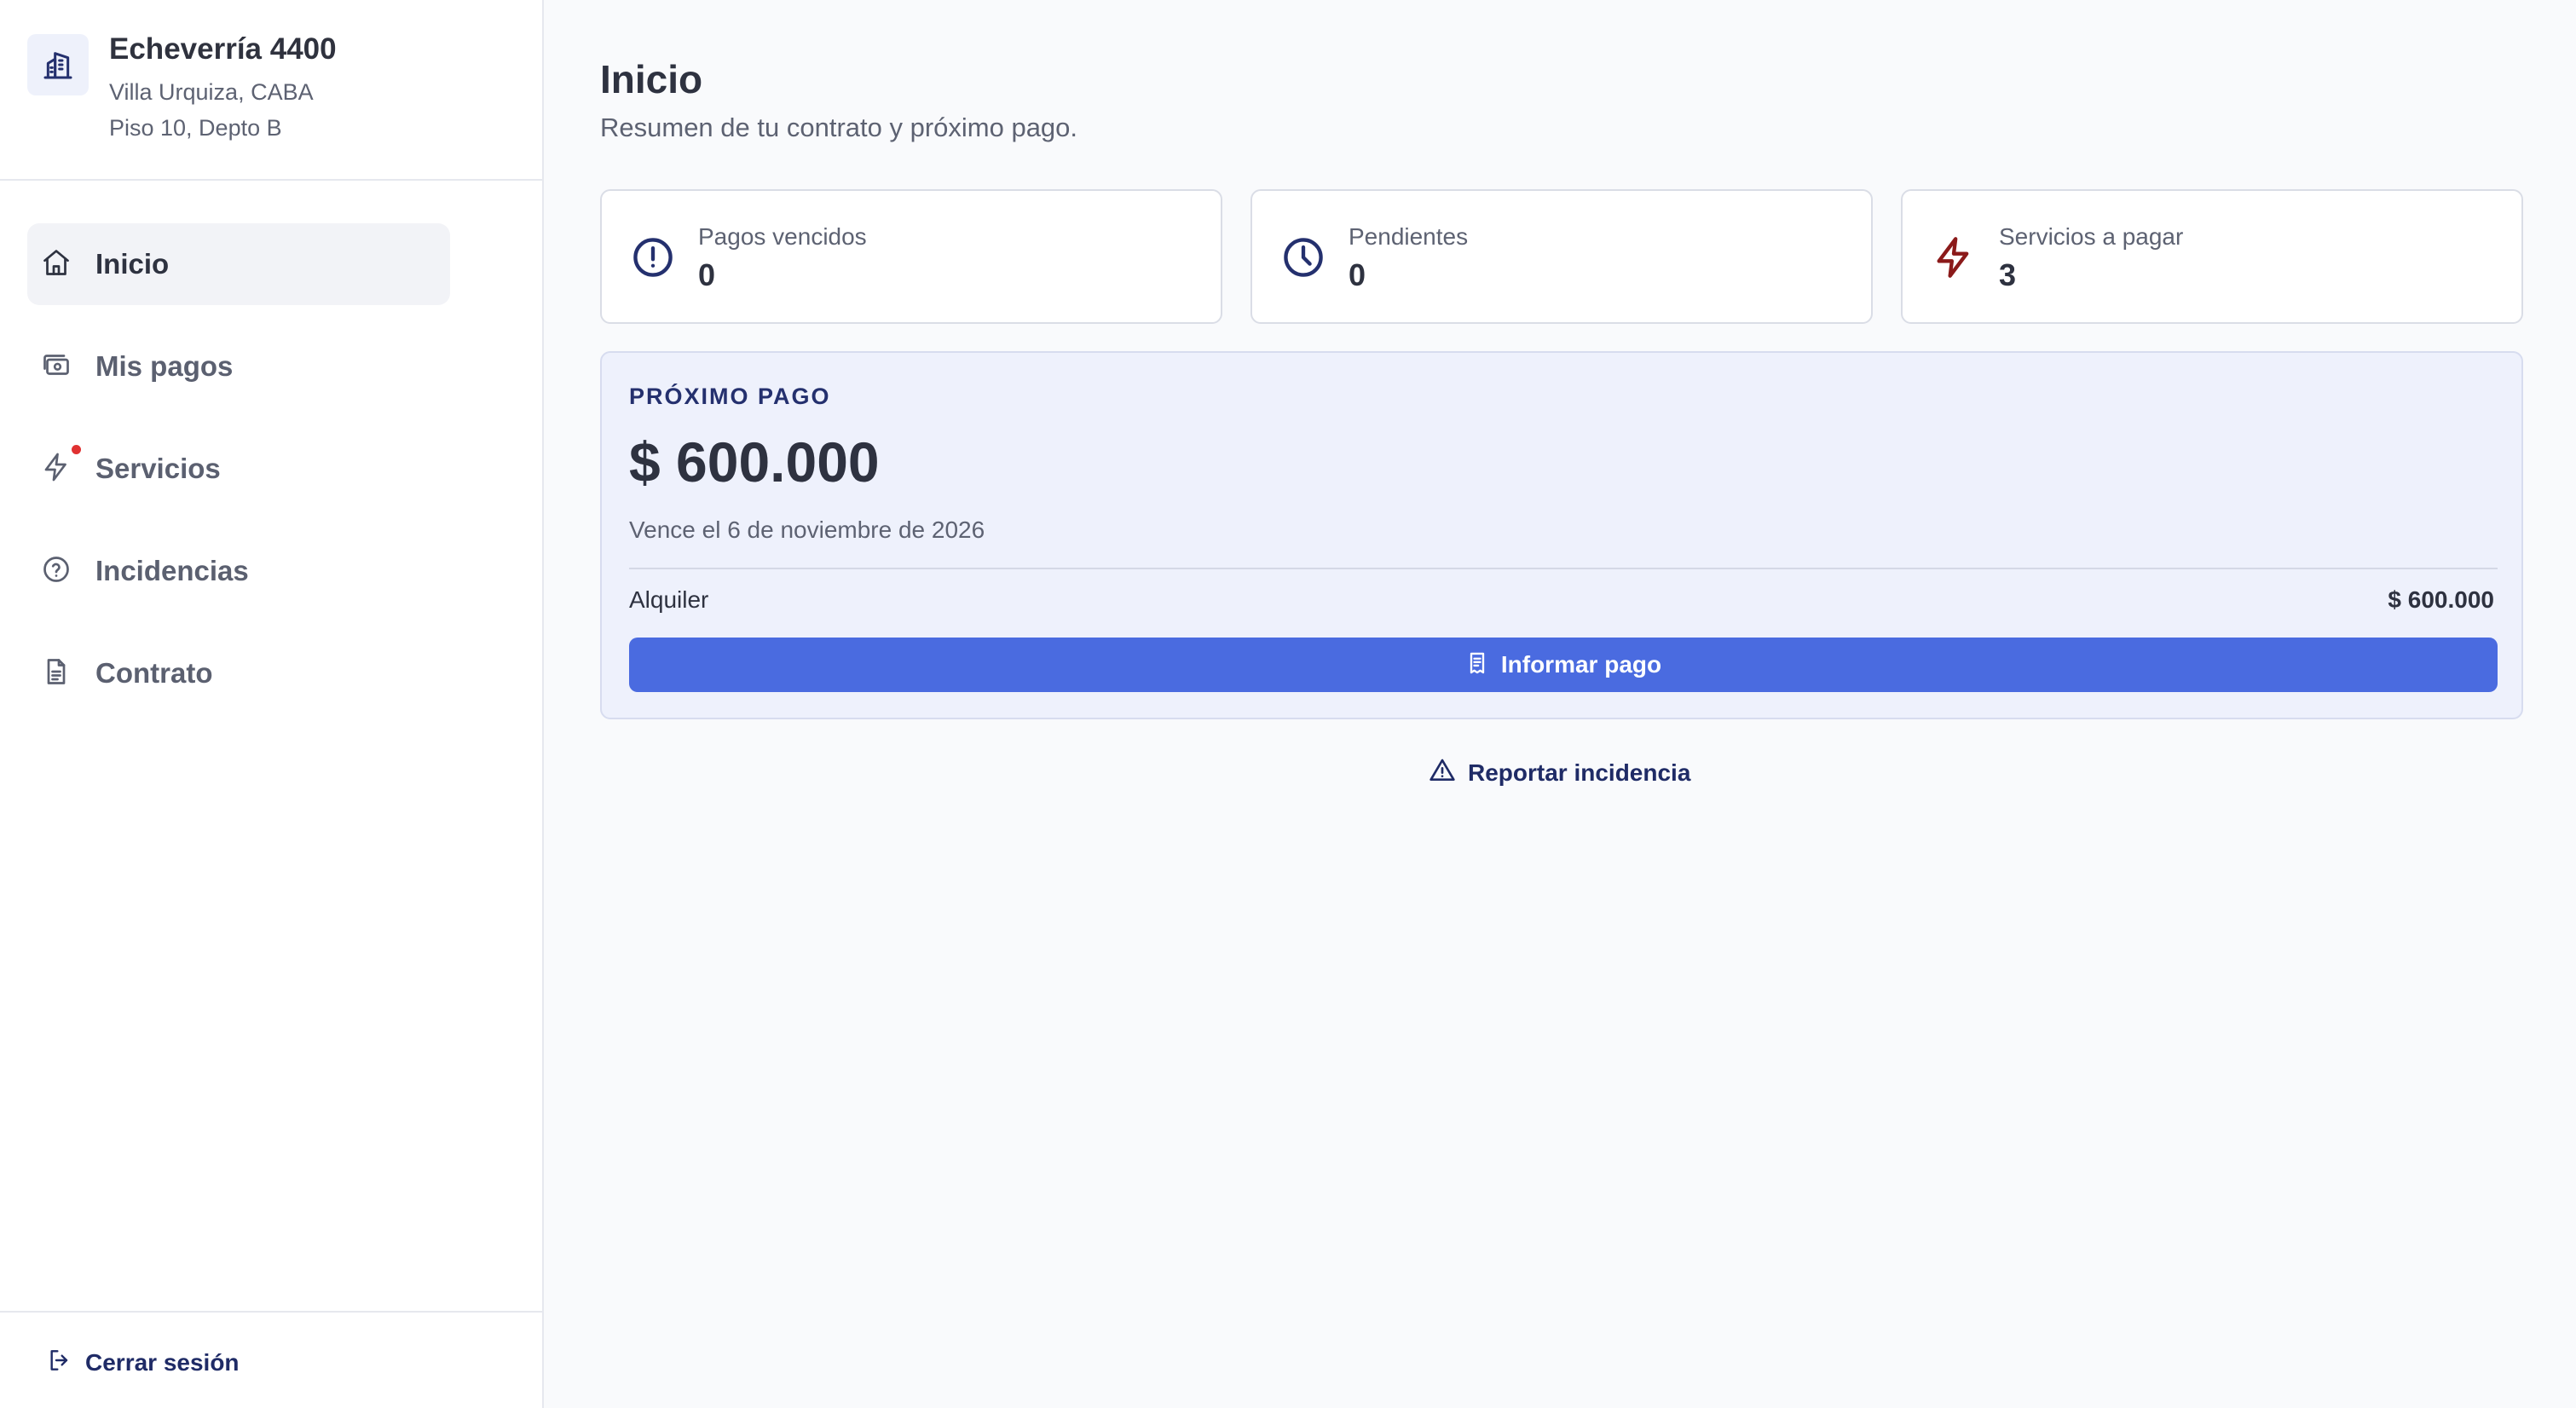 Image resolution: width=2576 pixels, height=1408 pixels. I want to click on page-subtitle: Resumen de tu contrato y próximo pago., so click(839, 128).